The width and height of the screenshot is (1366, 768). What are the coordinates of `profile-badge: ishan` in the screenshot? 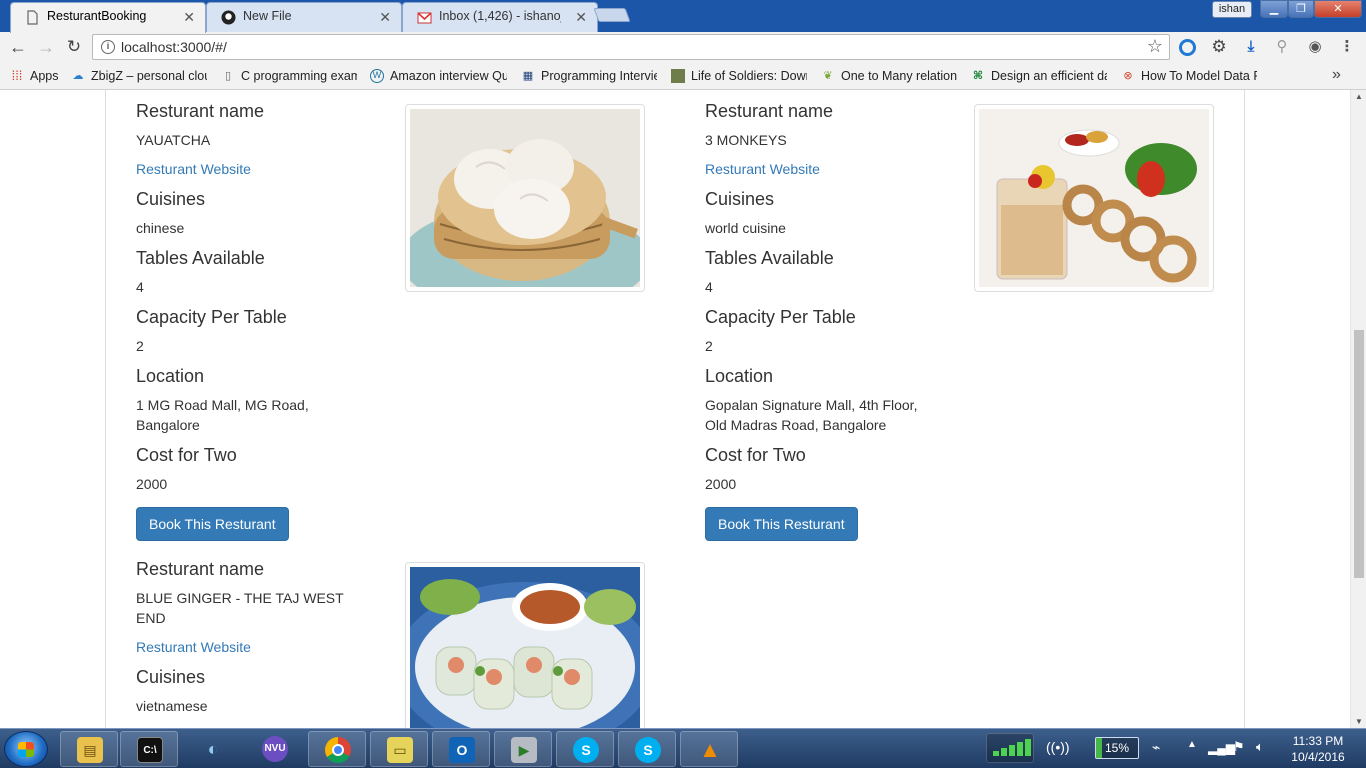 It's located at (1232, 9).